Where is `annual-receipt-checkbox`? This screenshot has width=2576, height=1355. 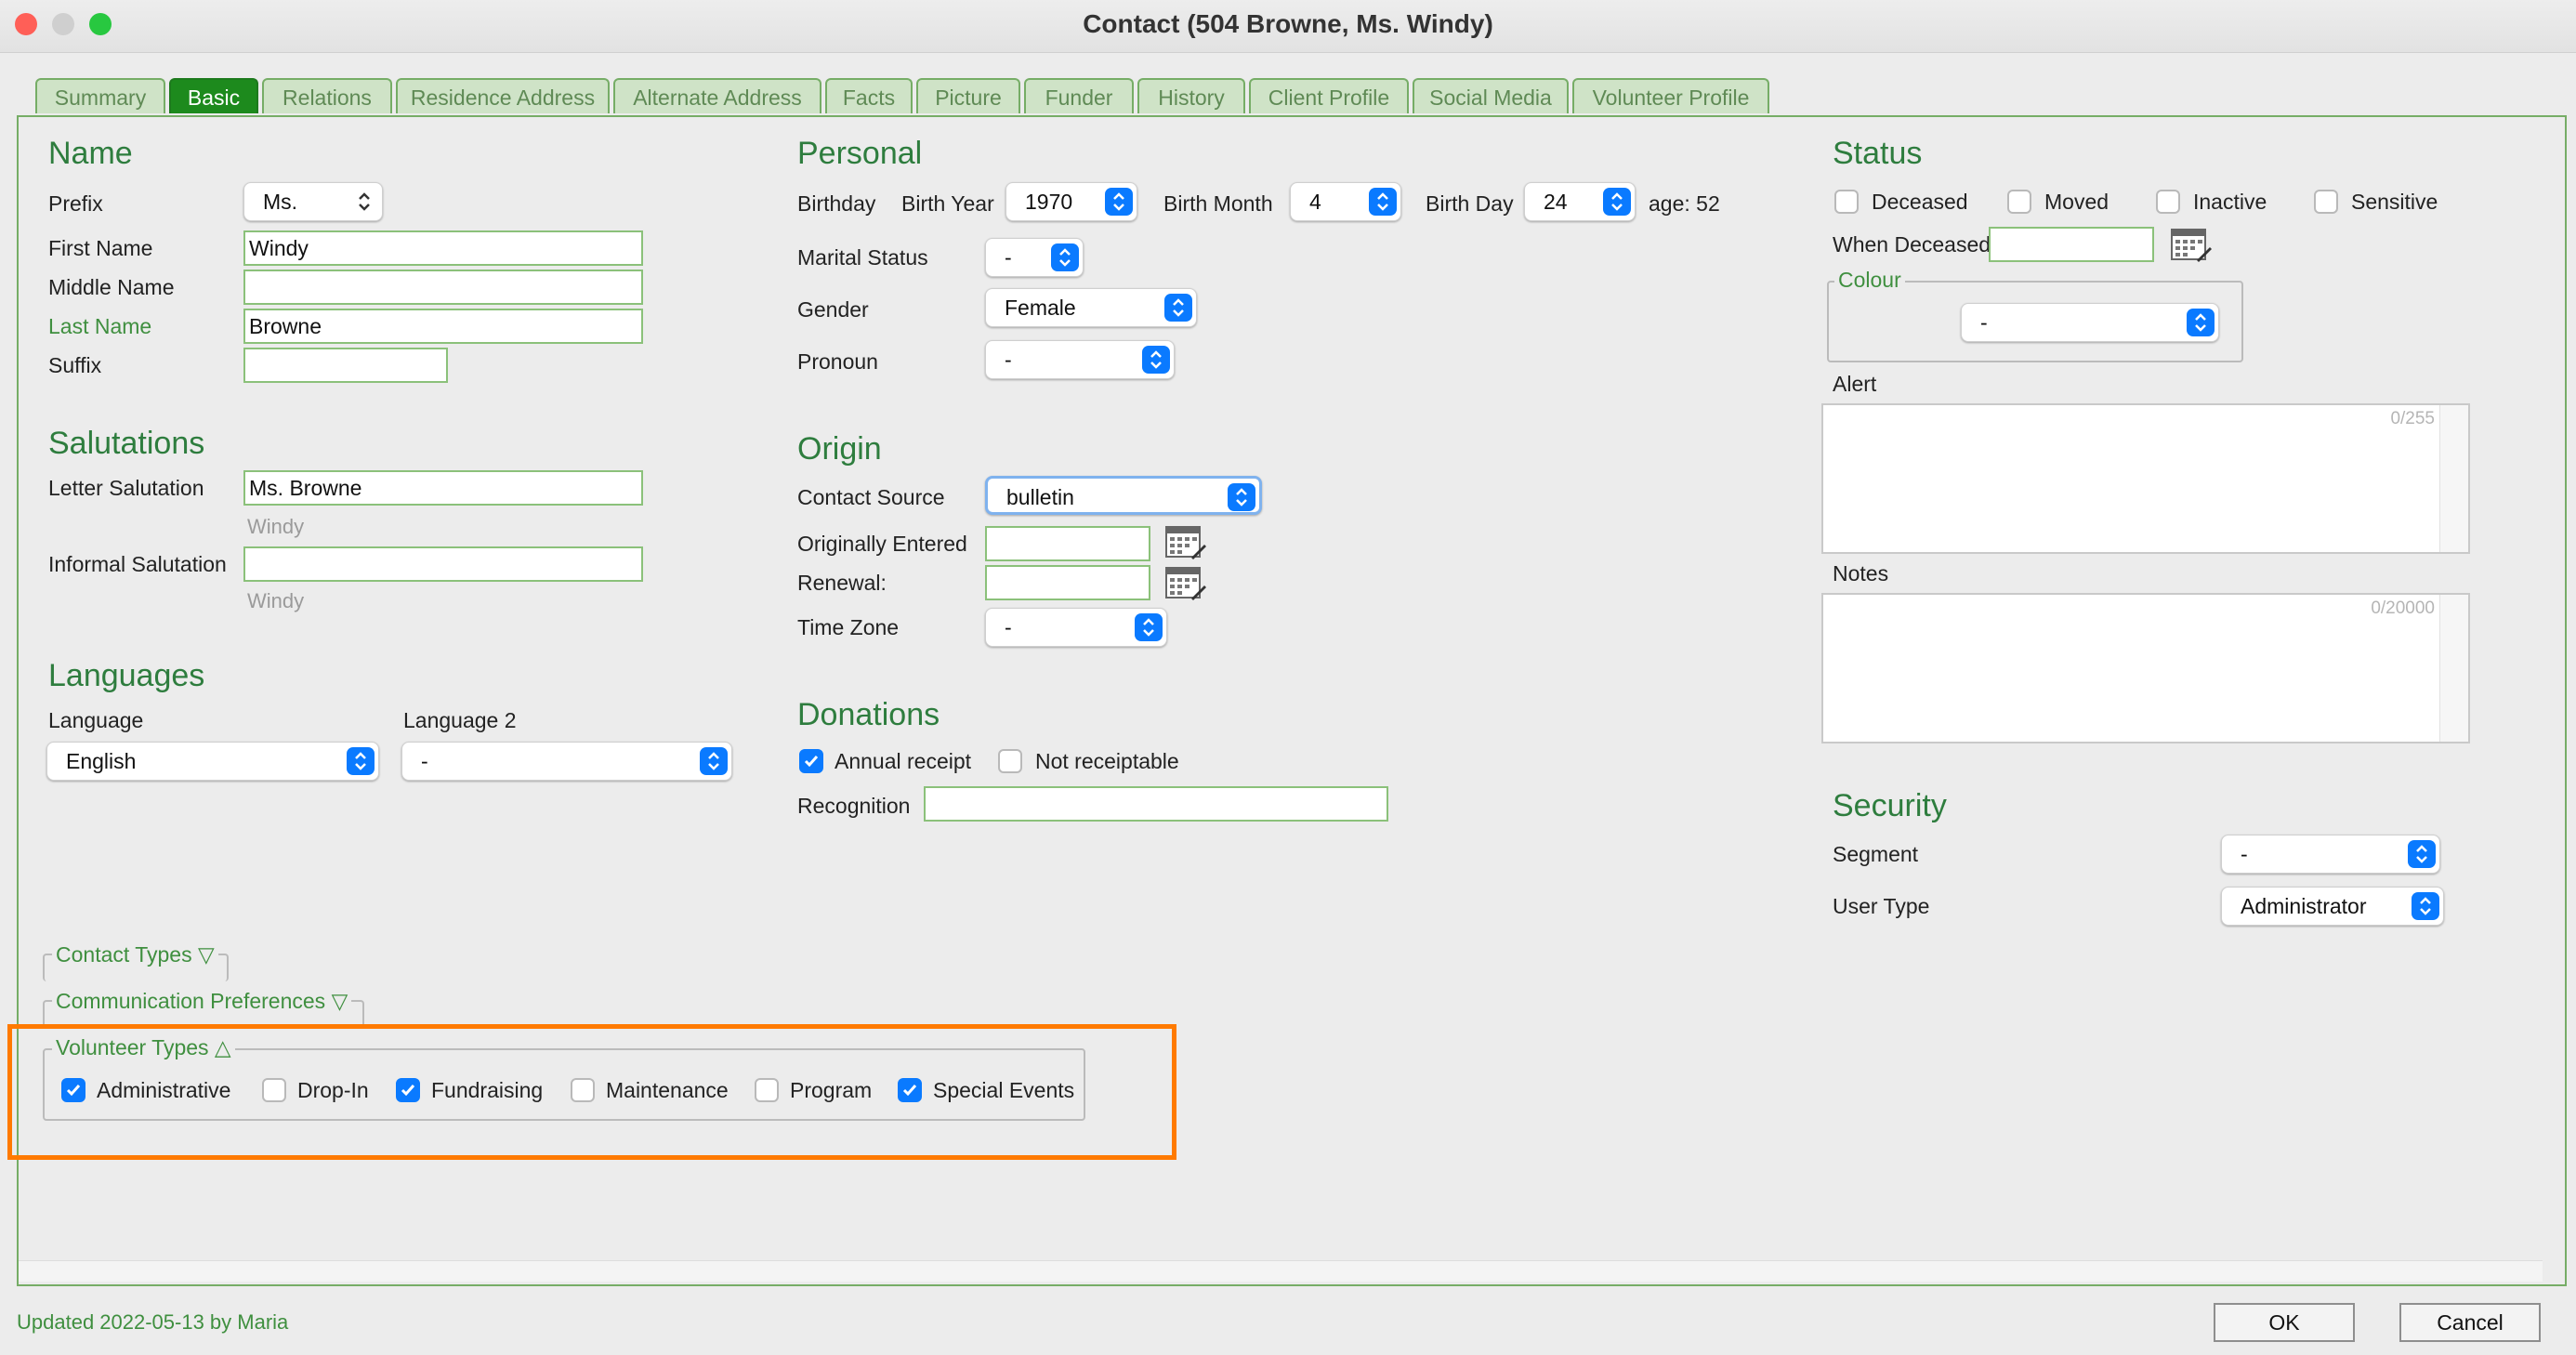
annual-receipt-checkbox is located at coordinates (811, 761).